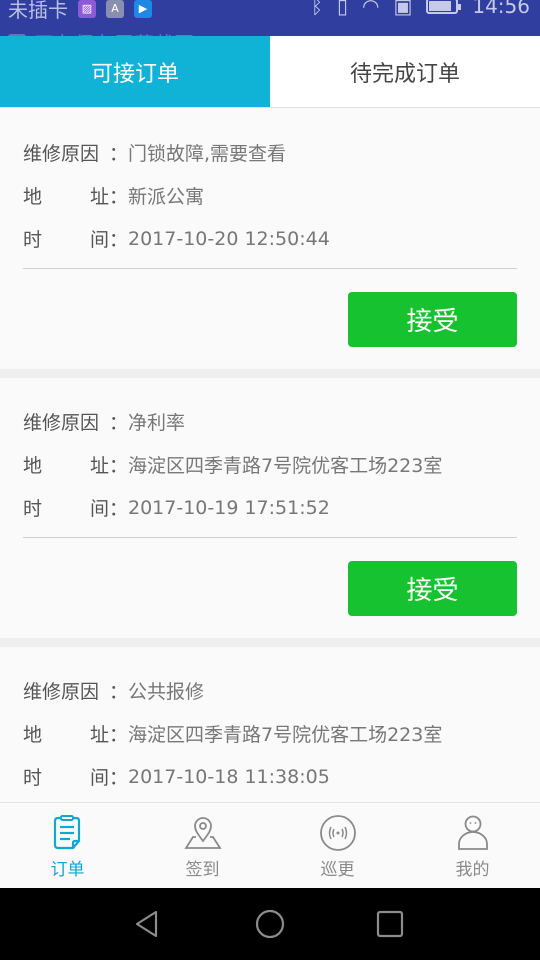  What do you see at coordinates (229, 507) in the screenshot?
I see `time-value: 2017-10-19 17:51:52` at bounding box center [229, 507].